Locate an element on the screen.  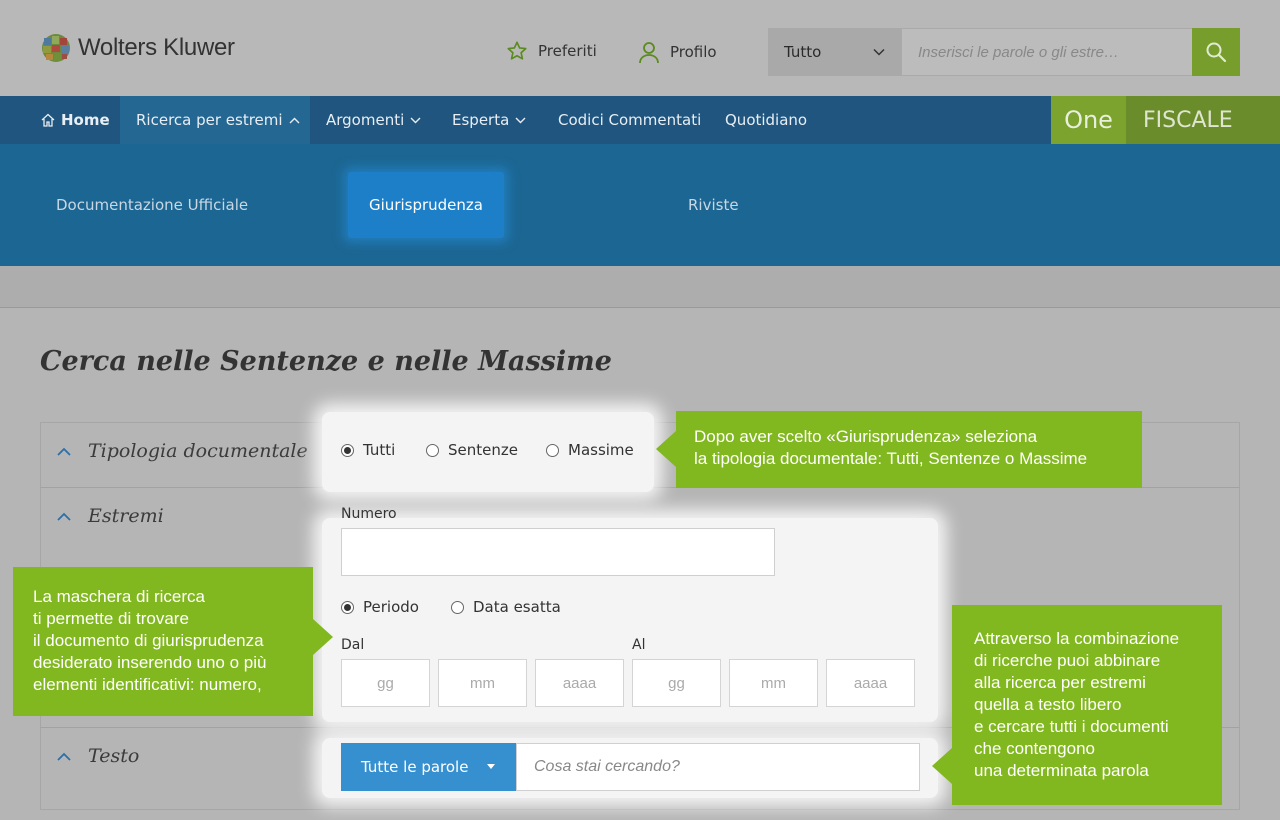
product-one-badge: One is located at coordinates (1088, 120).